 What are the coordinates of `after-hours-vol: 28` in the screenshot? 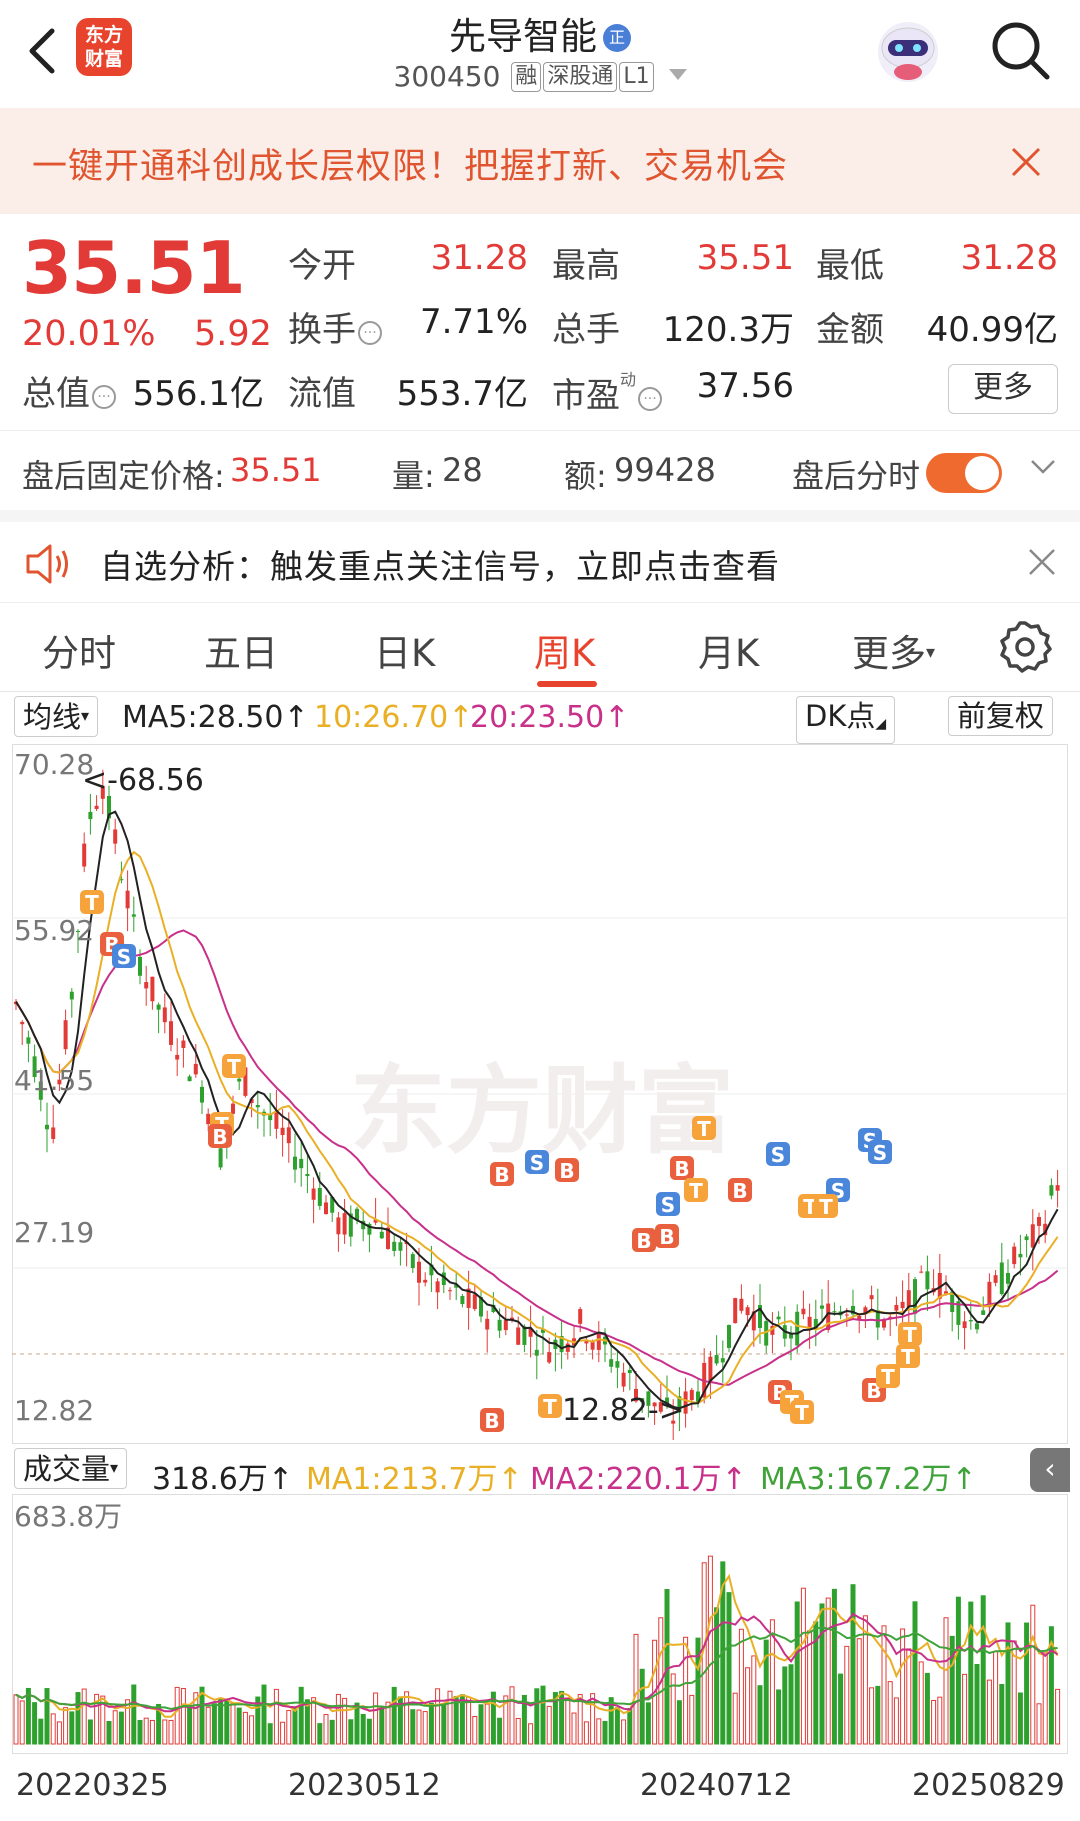 It's located at (462, 470).